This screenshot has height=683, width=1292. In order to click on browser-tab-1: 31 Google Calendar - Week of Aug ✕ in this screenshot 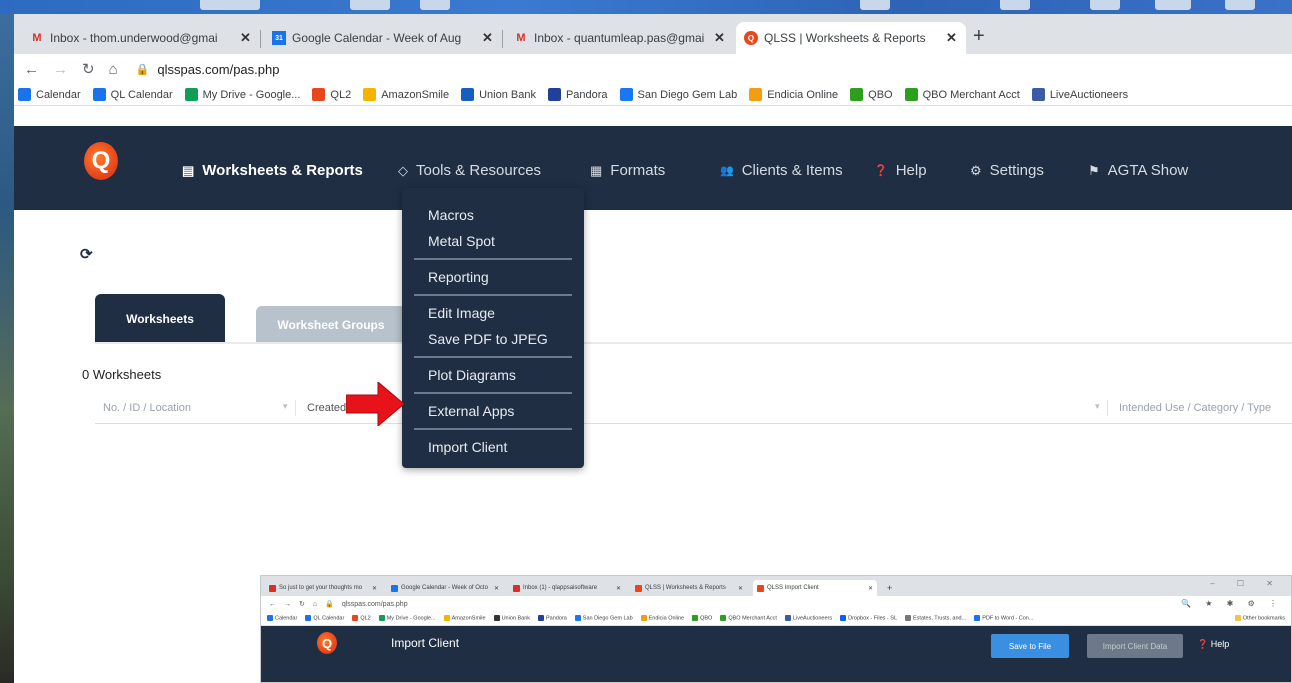, I will do `click(383, 38)`.